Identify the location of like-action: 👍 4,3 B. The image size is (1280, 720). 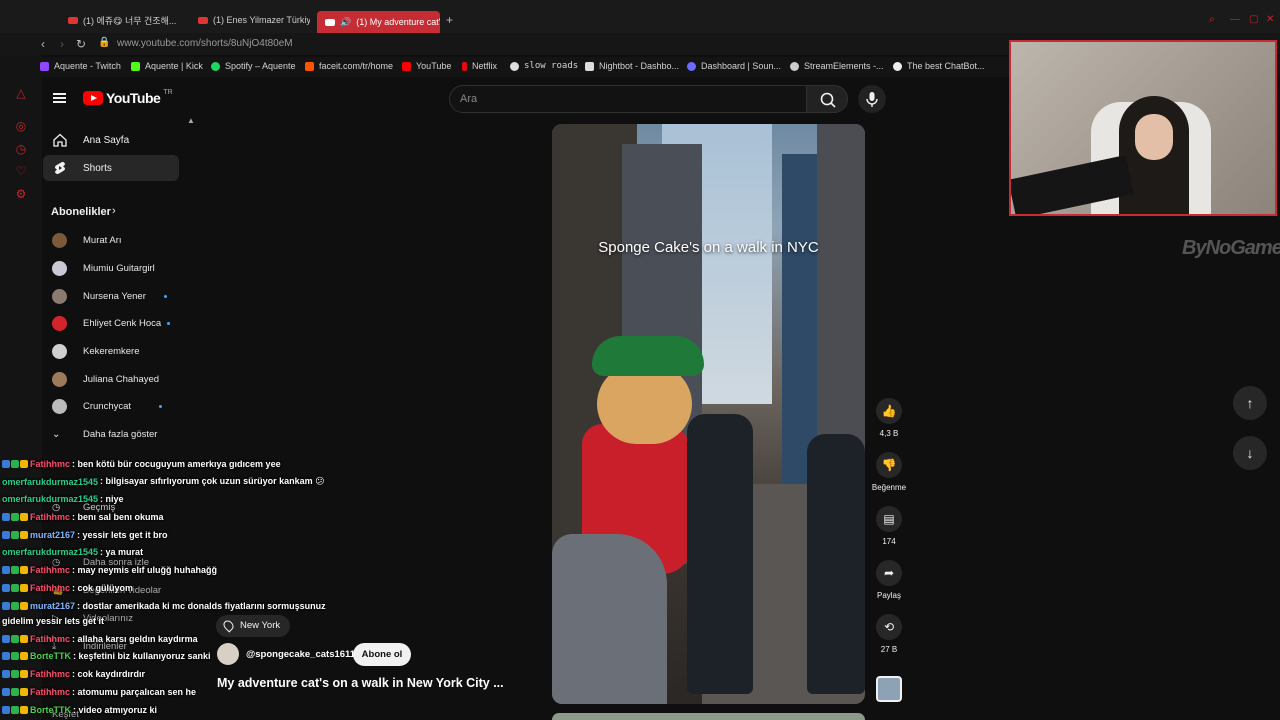
(889, 418).